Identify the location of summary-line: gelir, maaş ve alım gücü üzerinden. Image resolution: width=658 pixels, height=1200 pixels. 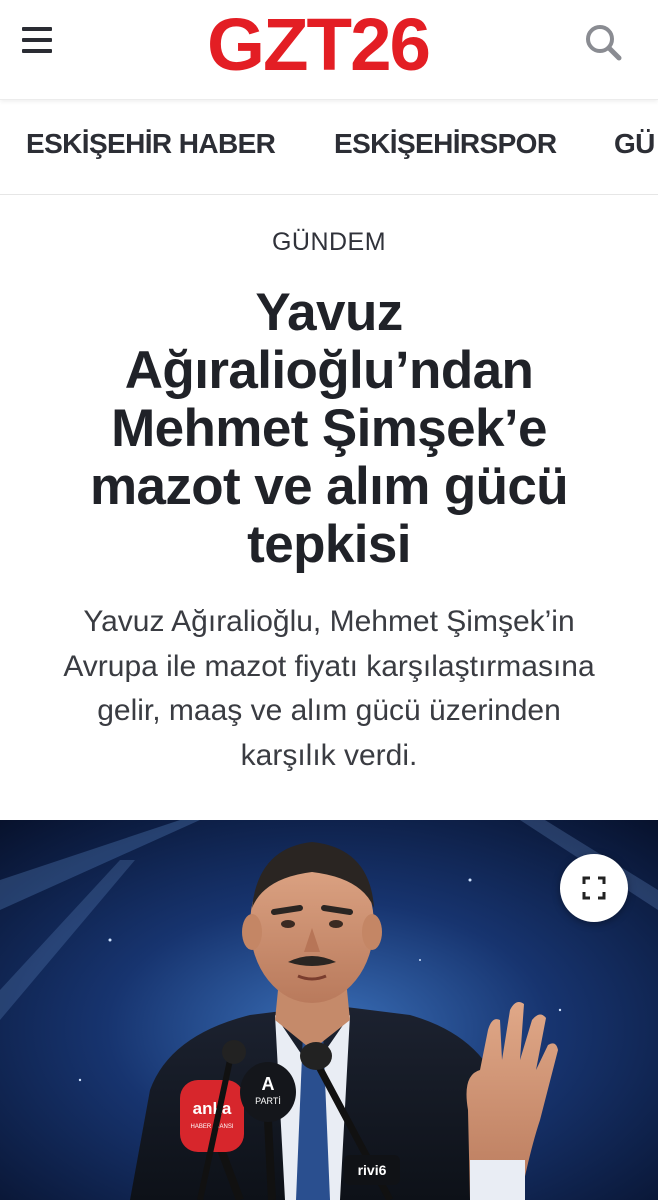
(329, 710).